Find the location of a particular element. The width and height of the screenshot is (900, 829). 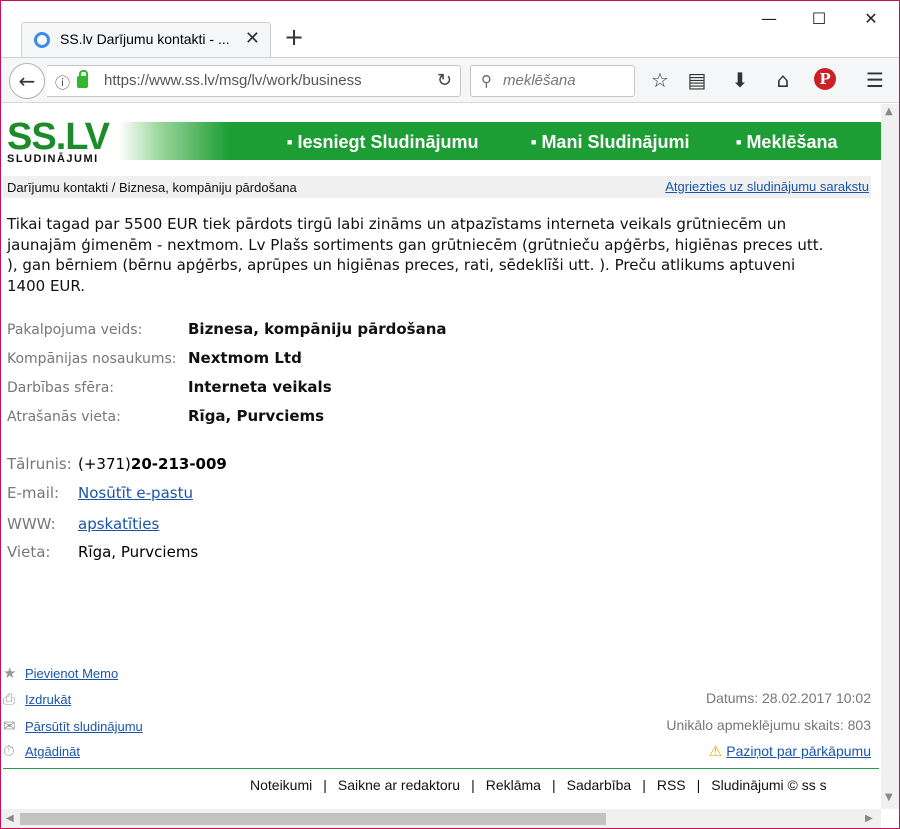

info-icon: ⓘ is located at coordinates (62, 82).